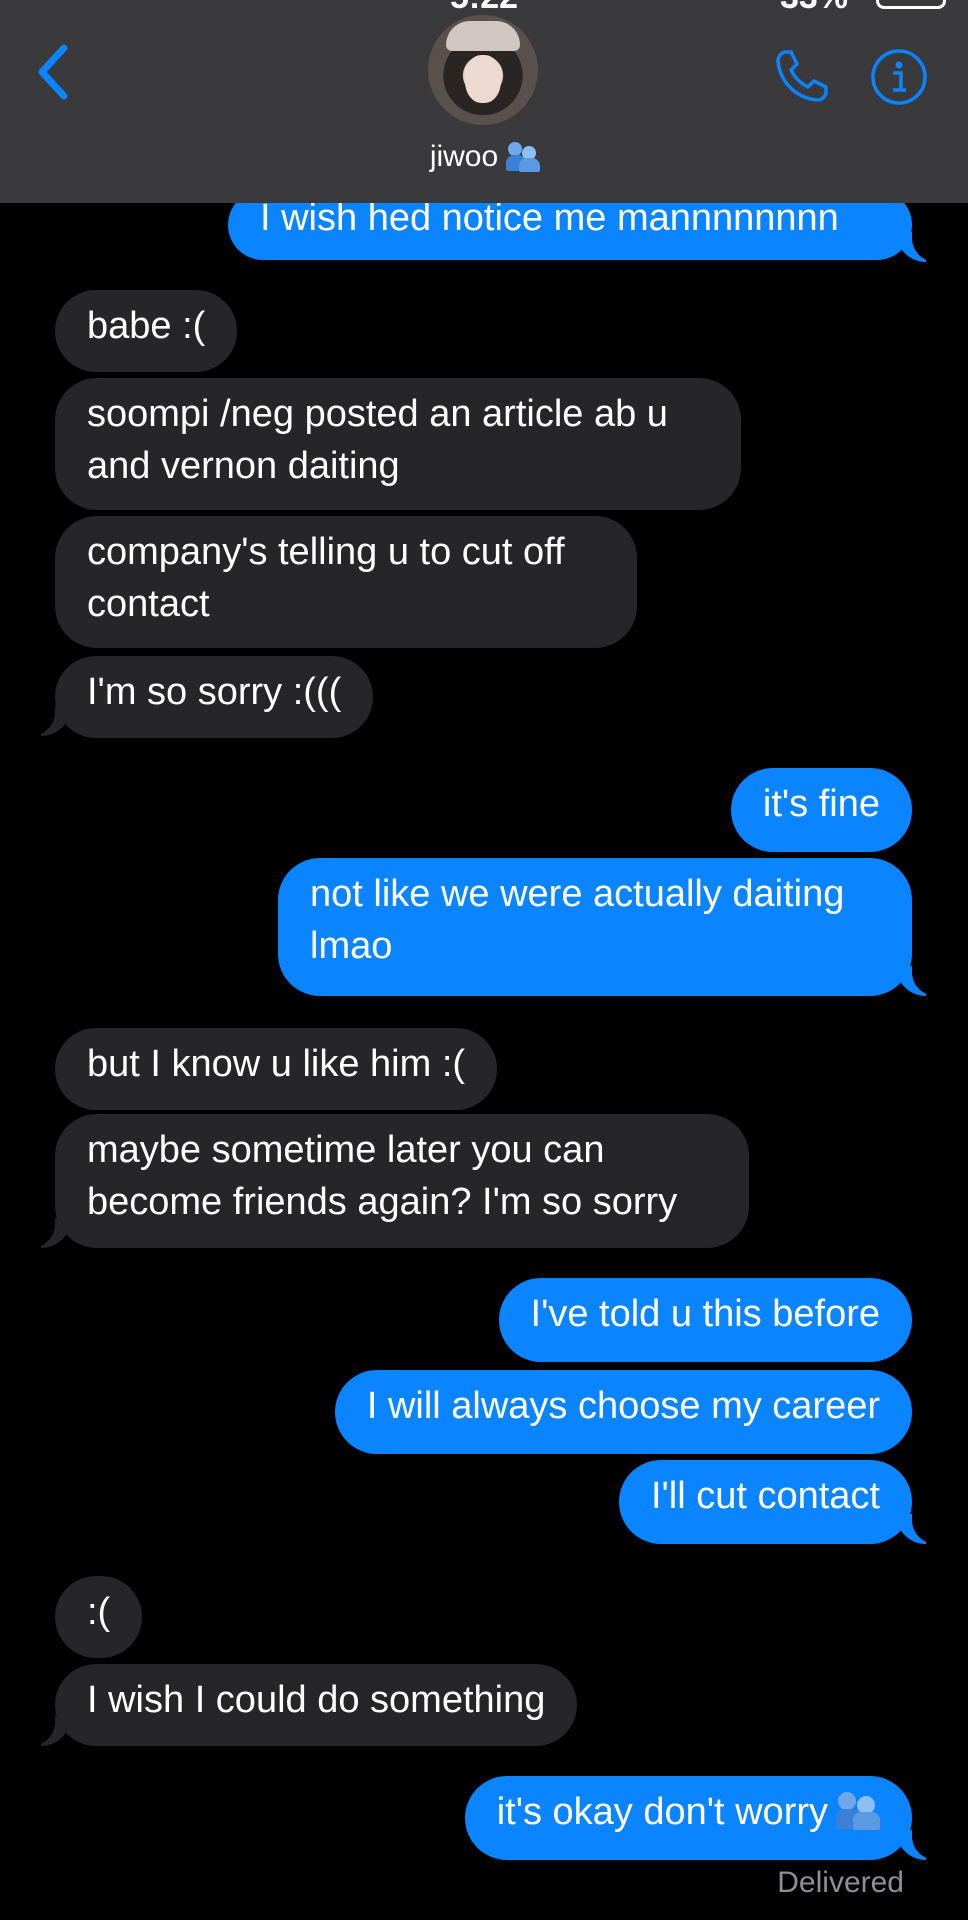  I want to click on message-line: soompi /neg posted an article ab u, so click(377, 414).